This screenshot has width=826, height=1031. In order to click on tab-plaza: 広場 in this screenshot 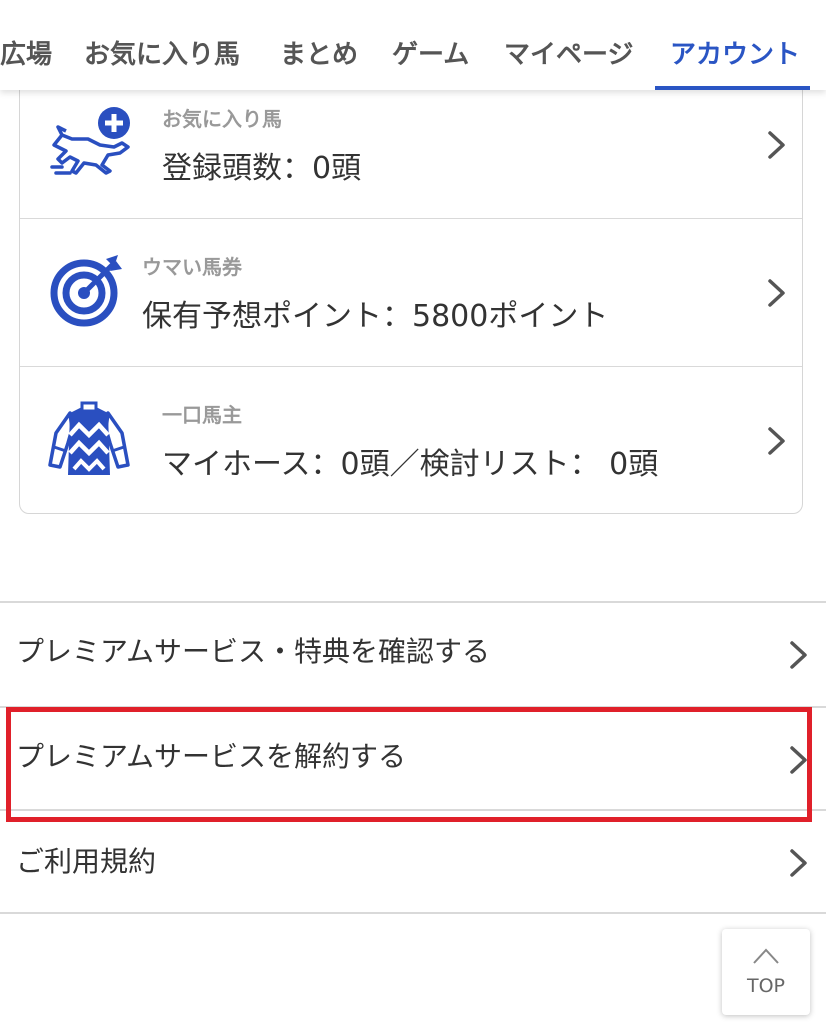, I will do `click(26, 55)`.